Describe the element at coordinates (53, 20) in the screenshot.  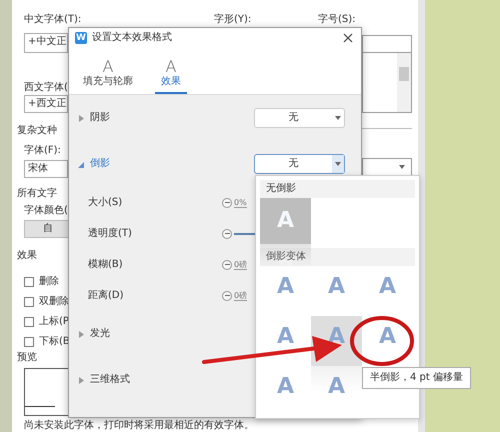
I see `field-label: 中文字体(T):` at that location.